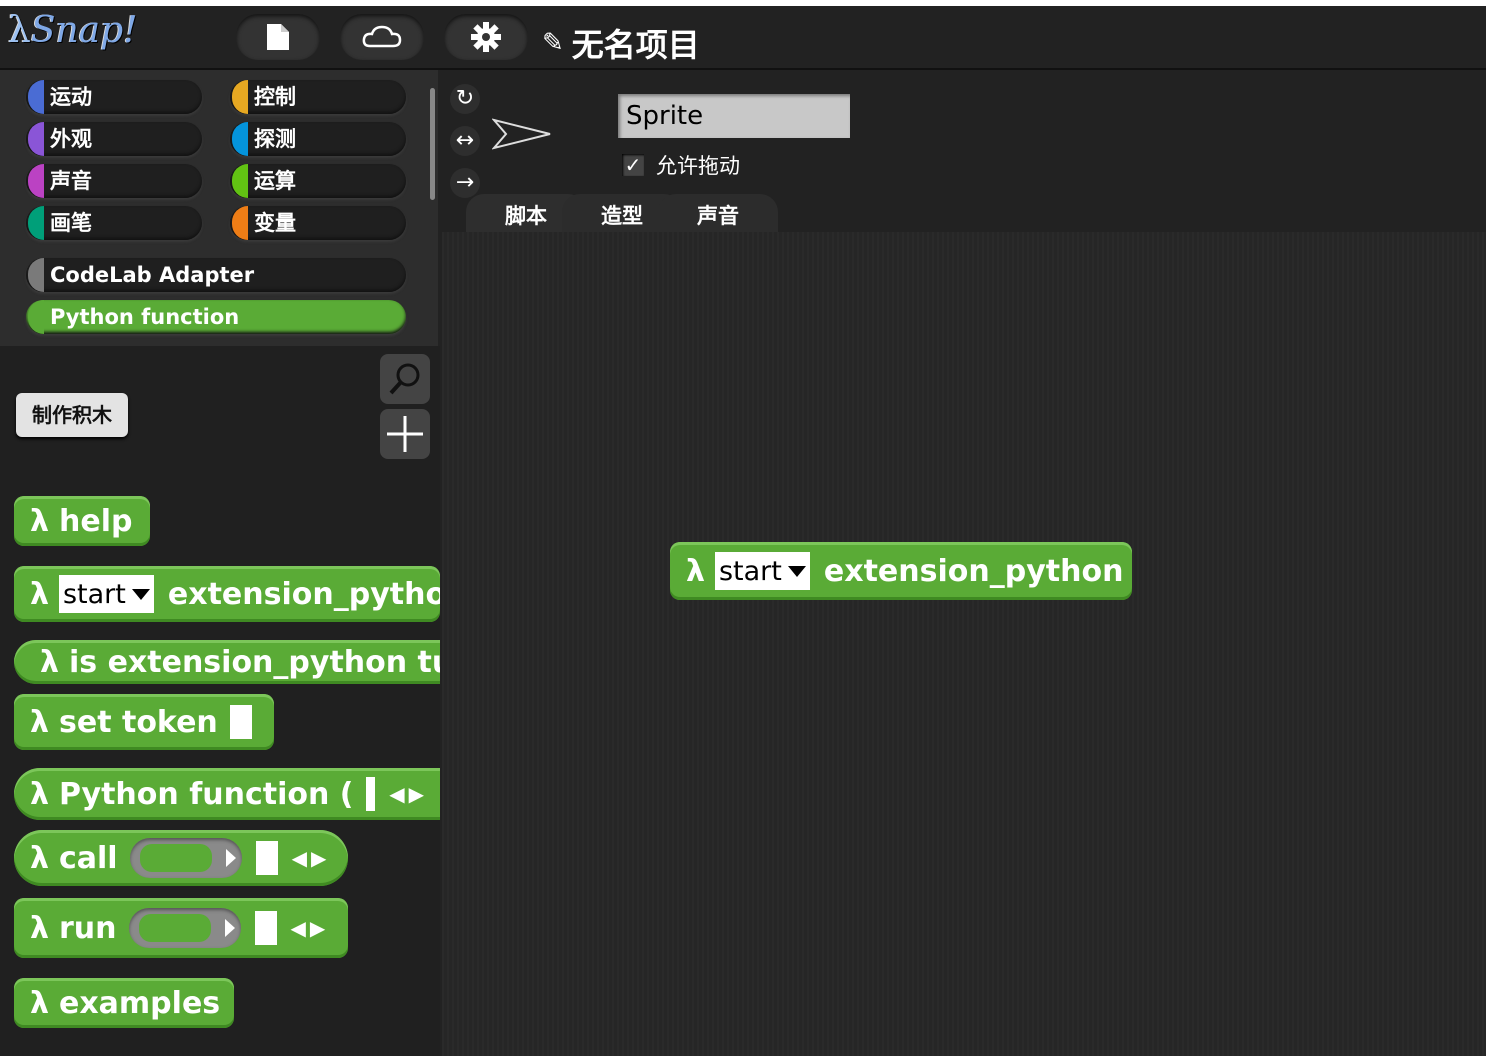  I want to click on category-scrollbar, so click(432, 144).